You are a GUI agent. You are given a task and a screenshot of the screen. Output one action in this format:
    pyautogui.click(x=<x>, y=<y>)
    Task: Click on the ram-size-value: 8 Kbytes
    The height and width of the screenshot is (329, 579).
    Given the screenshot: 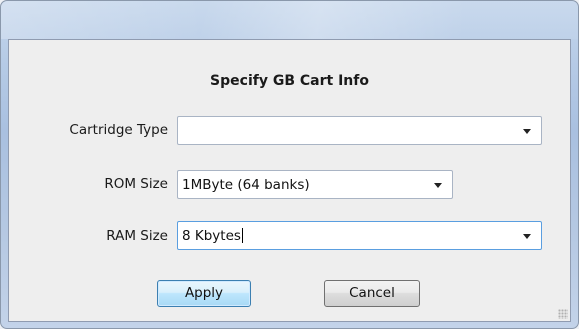 What is the action you would take?
    pyautogui.click(x=211, y=236)
    